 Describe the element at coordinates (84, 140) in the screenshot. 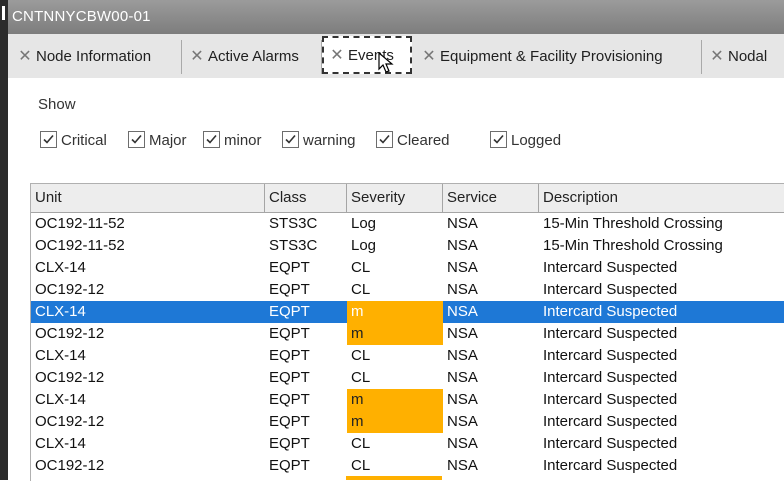

I see `filter-label: Critical` at that location.